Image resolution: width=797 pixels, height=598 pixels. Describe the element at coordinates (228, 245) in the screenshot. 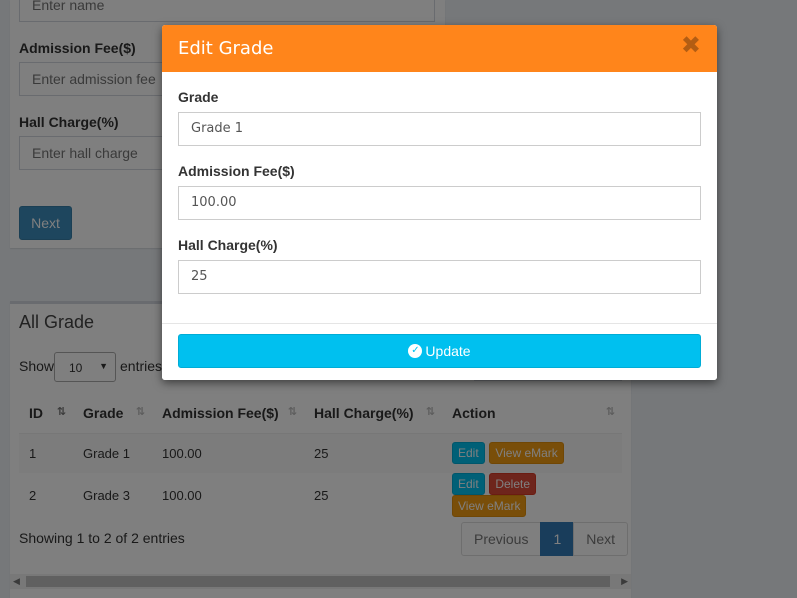

I see `hall-charge-label: Hall Charge(%)` at that location.